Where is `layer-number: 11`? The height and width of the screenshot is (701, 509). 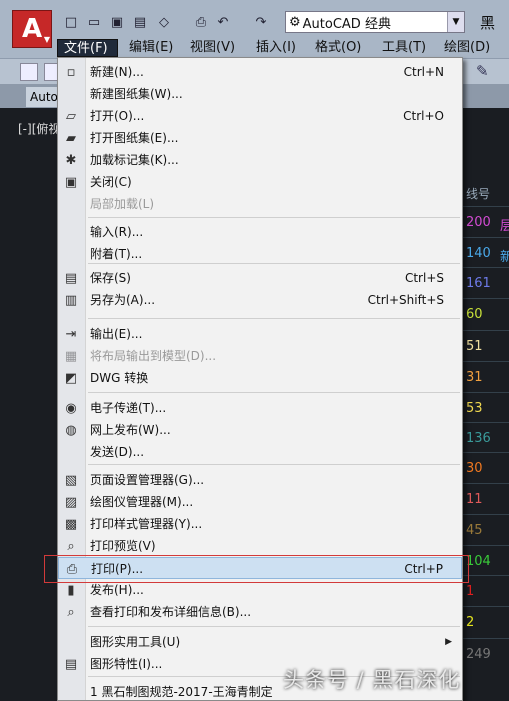
layer-number: 11 is located at coordinates (474, 499).